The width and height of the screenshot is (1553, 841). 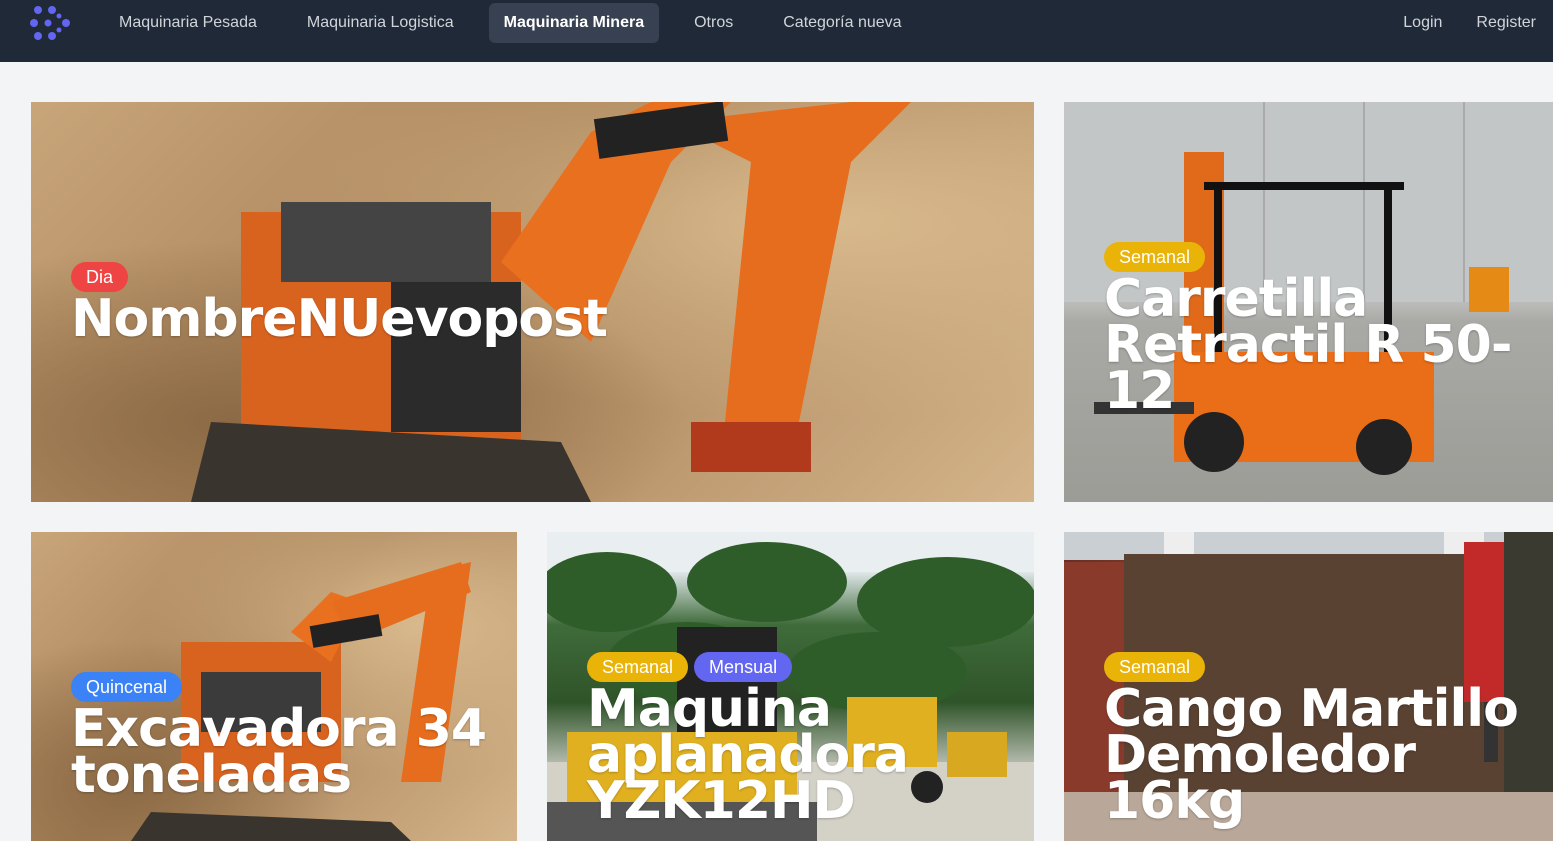 What do you see at coordinates (100, 277) in the screenshot?
I see `rental-period-badge: Dia` at bounding box center [100, 277].